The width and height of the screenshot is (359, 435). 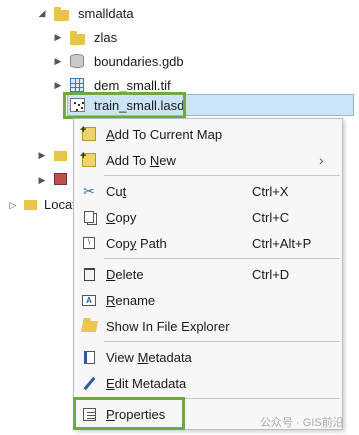 I want to click on raster-icon, so click(x=77, y=85).